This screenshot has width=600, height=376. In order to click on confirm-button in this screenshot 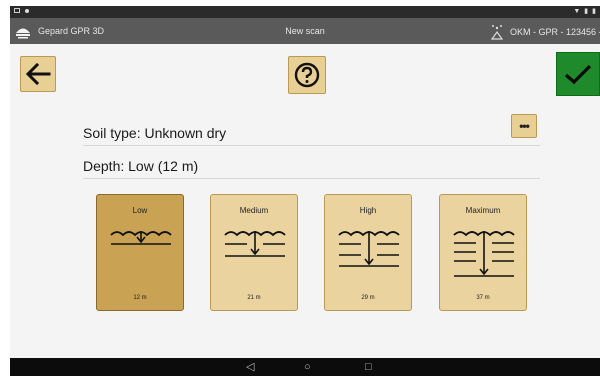, I will do `click(578, 74)`.